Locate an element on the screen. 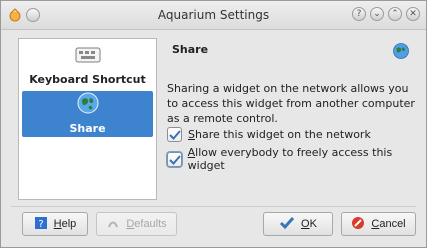  page-title: Share is located at coordinates (190, 49).